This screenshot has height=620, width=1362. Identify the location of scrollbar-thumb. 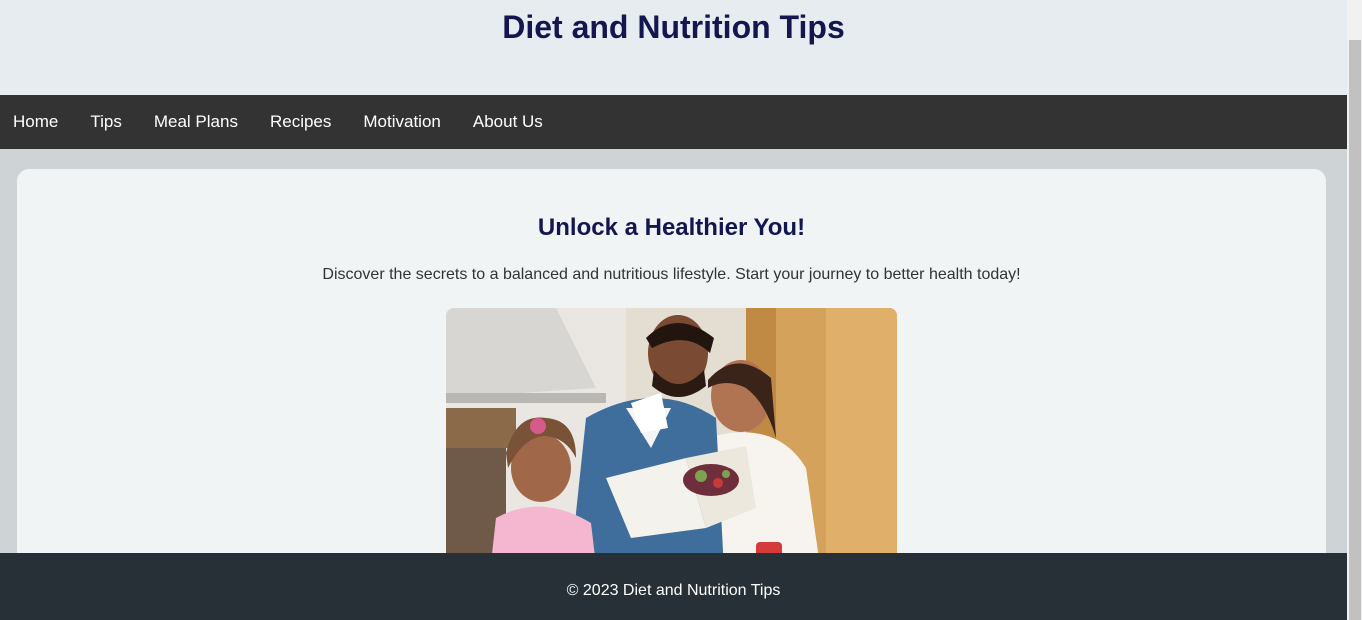
(1355, 330).